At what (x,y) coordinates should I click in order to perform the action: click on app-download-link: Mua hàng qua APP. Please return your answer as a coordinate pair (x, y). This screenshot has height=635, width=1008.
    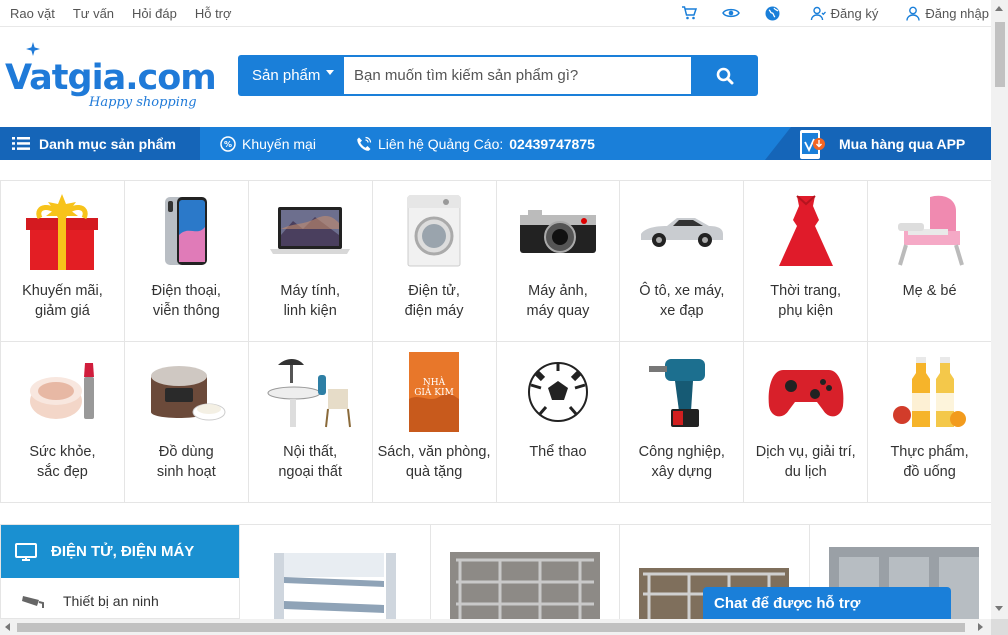
    Looking at the image, I should click on (878, 143).